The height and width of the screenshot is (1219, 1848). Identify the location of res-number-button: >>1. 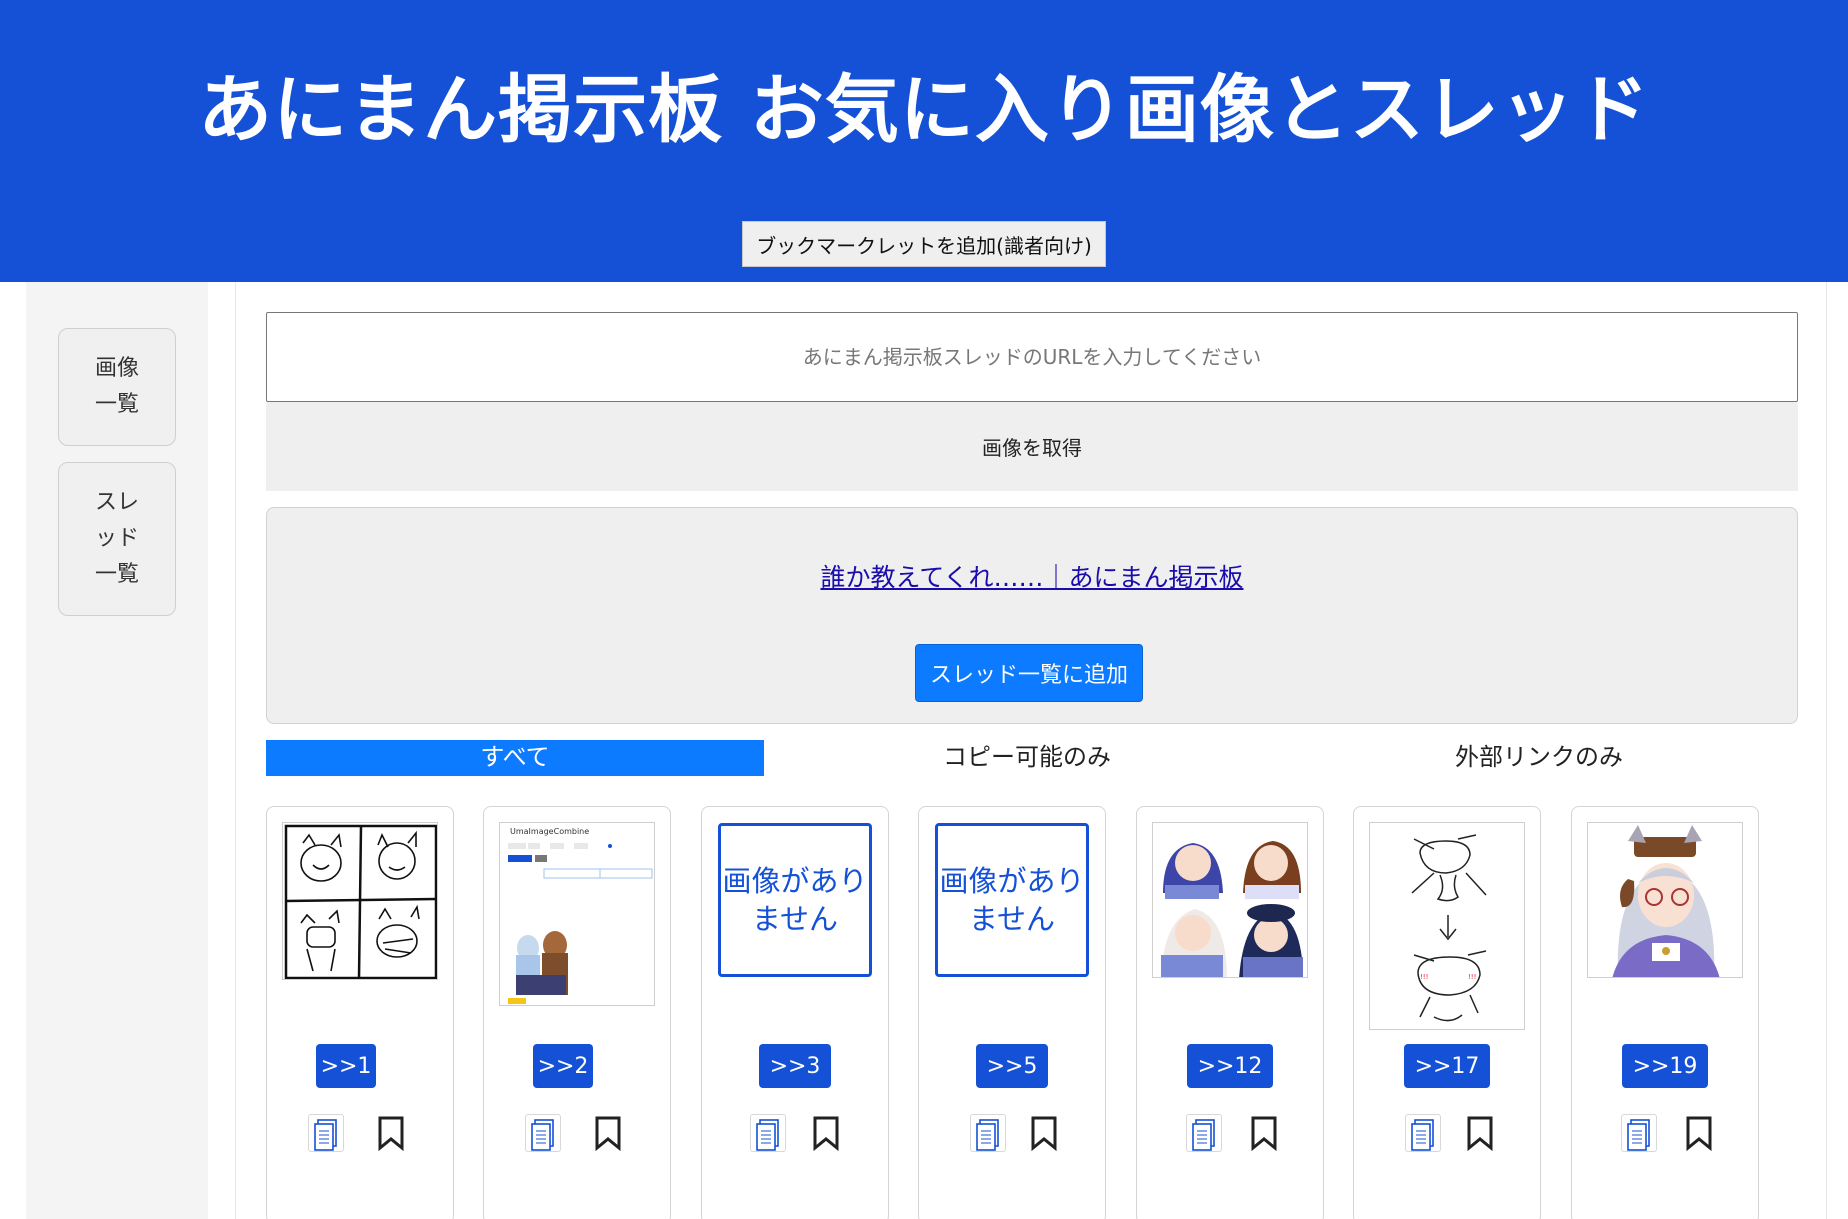
(346, 1066).